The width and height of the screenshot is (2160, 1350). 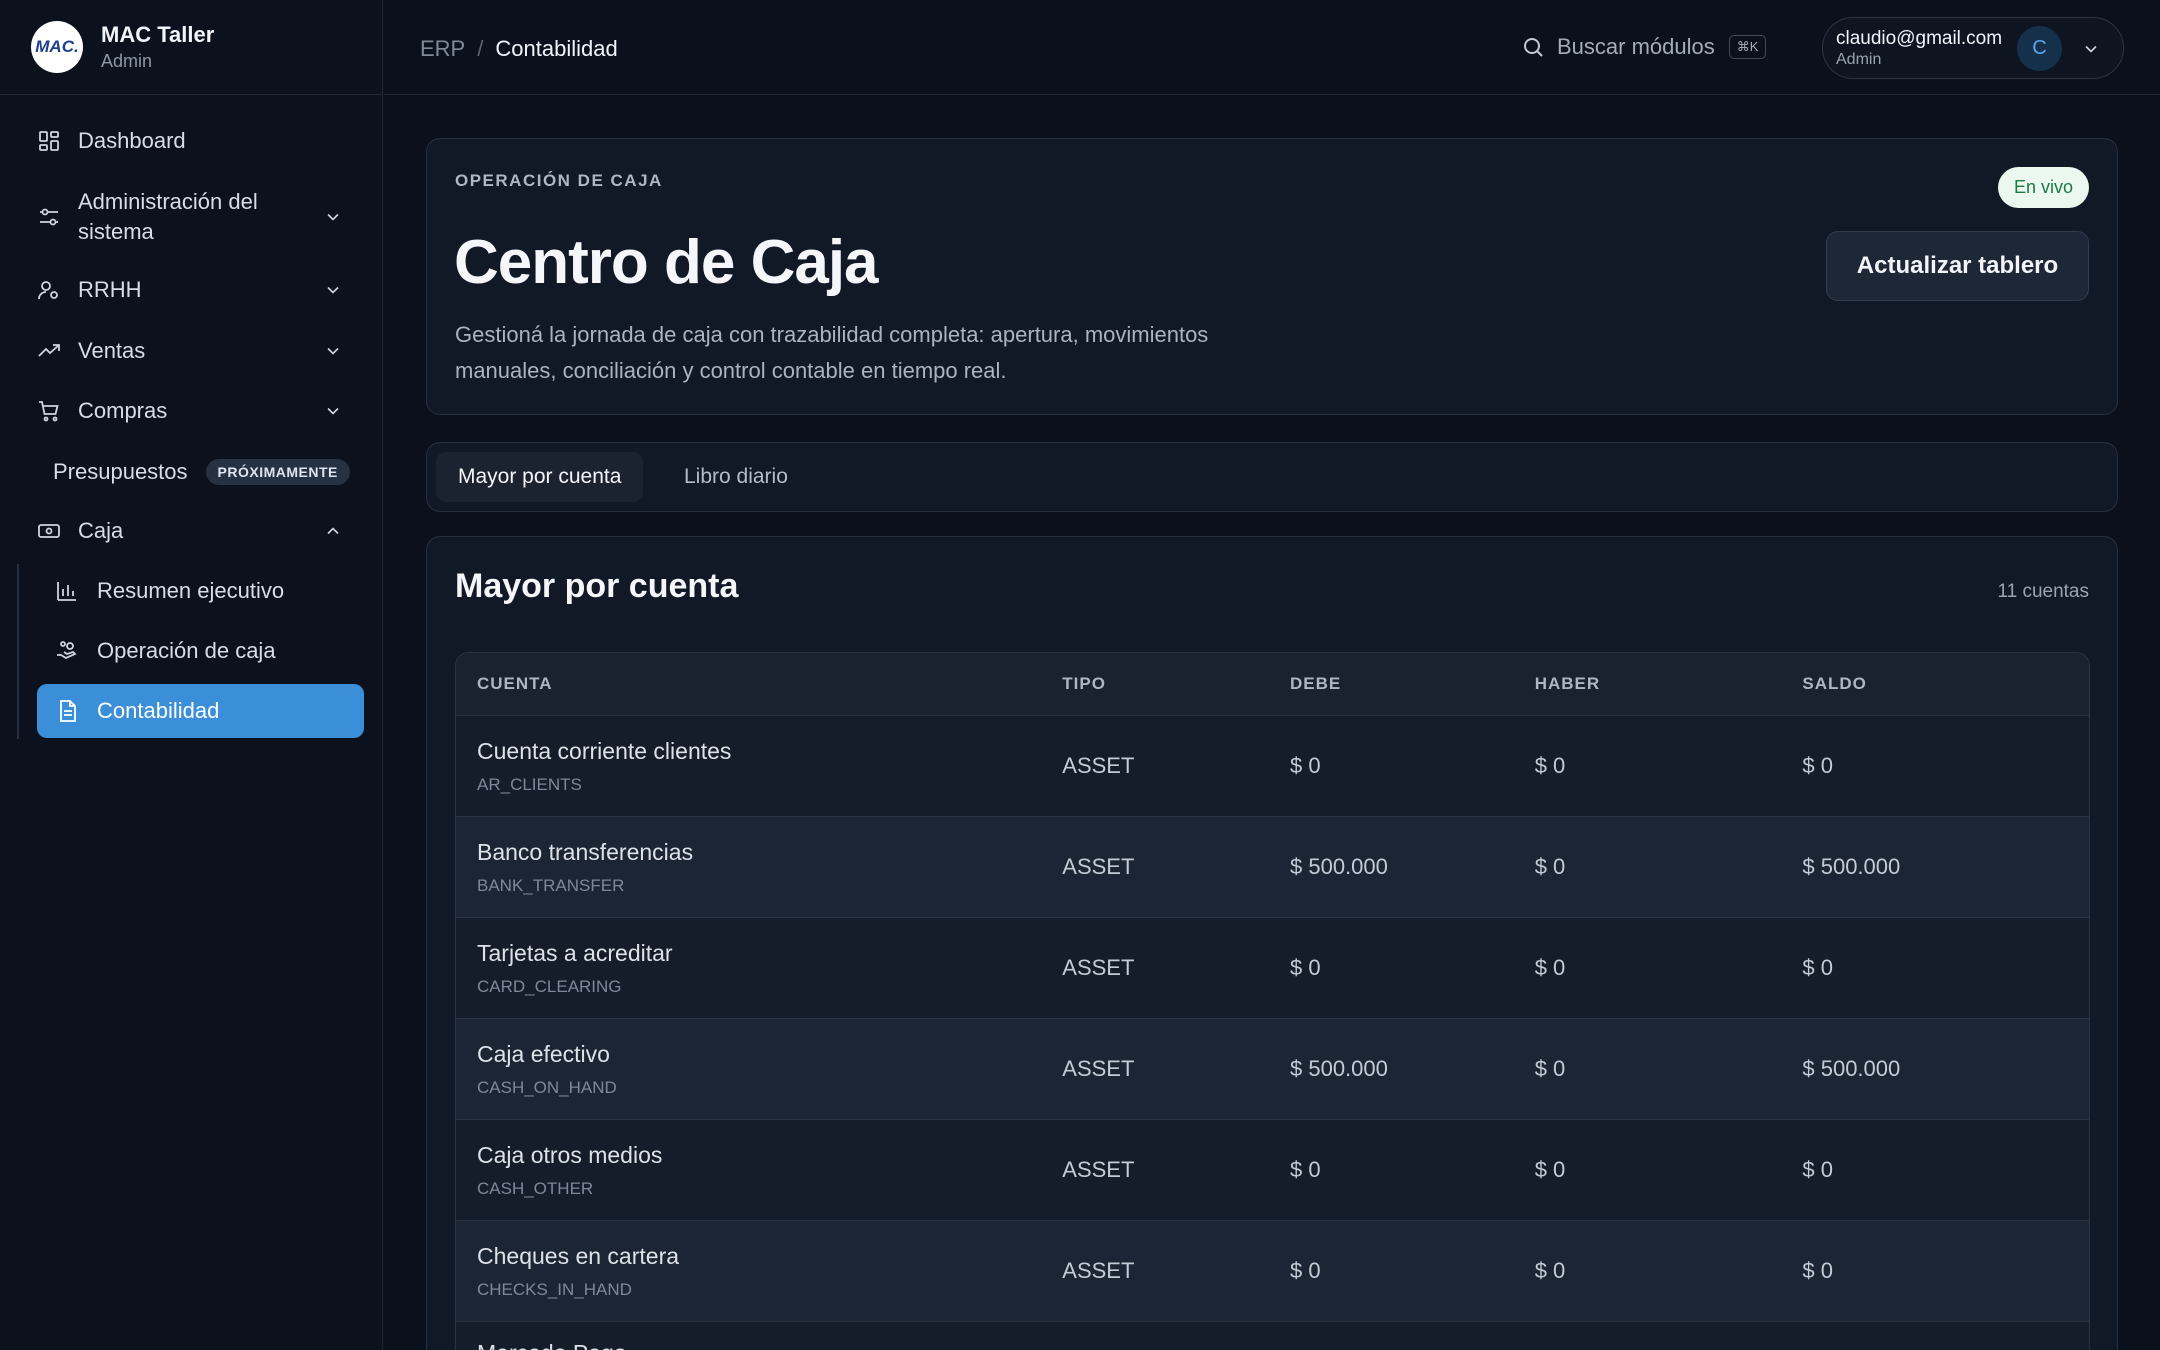 What do you see at coordinates (195, 141) in the screenshot?
I see `sidebar-item-dashboard: Dashboard` at bounding box center [195, 141].